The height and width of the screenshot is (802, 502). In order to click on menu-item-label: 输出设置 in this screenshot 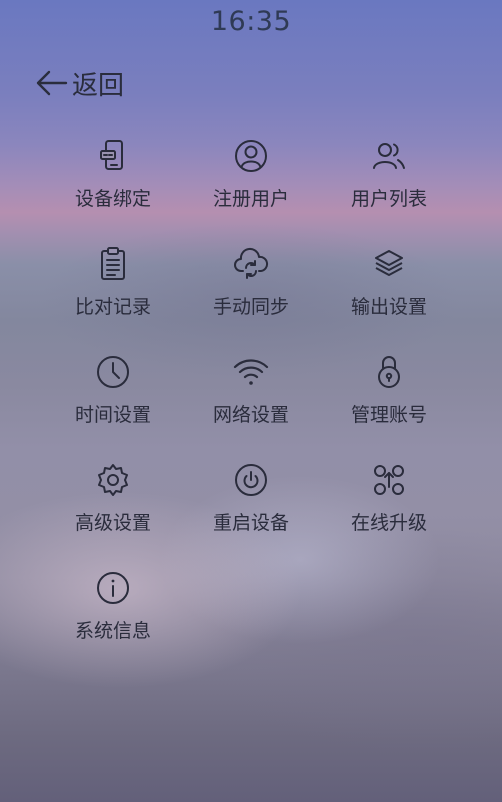, I will do `click(388, 307)`.